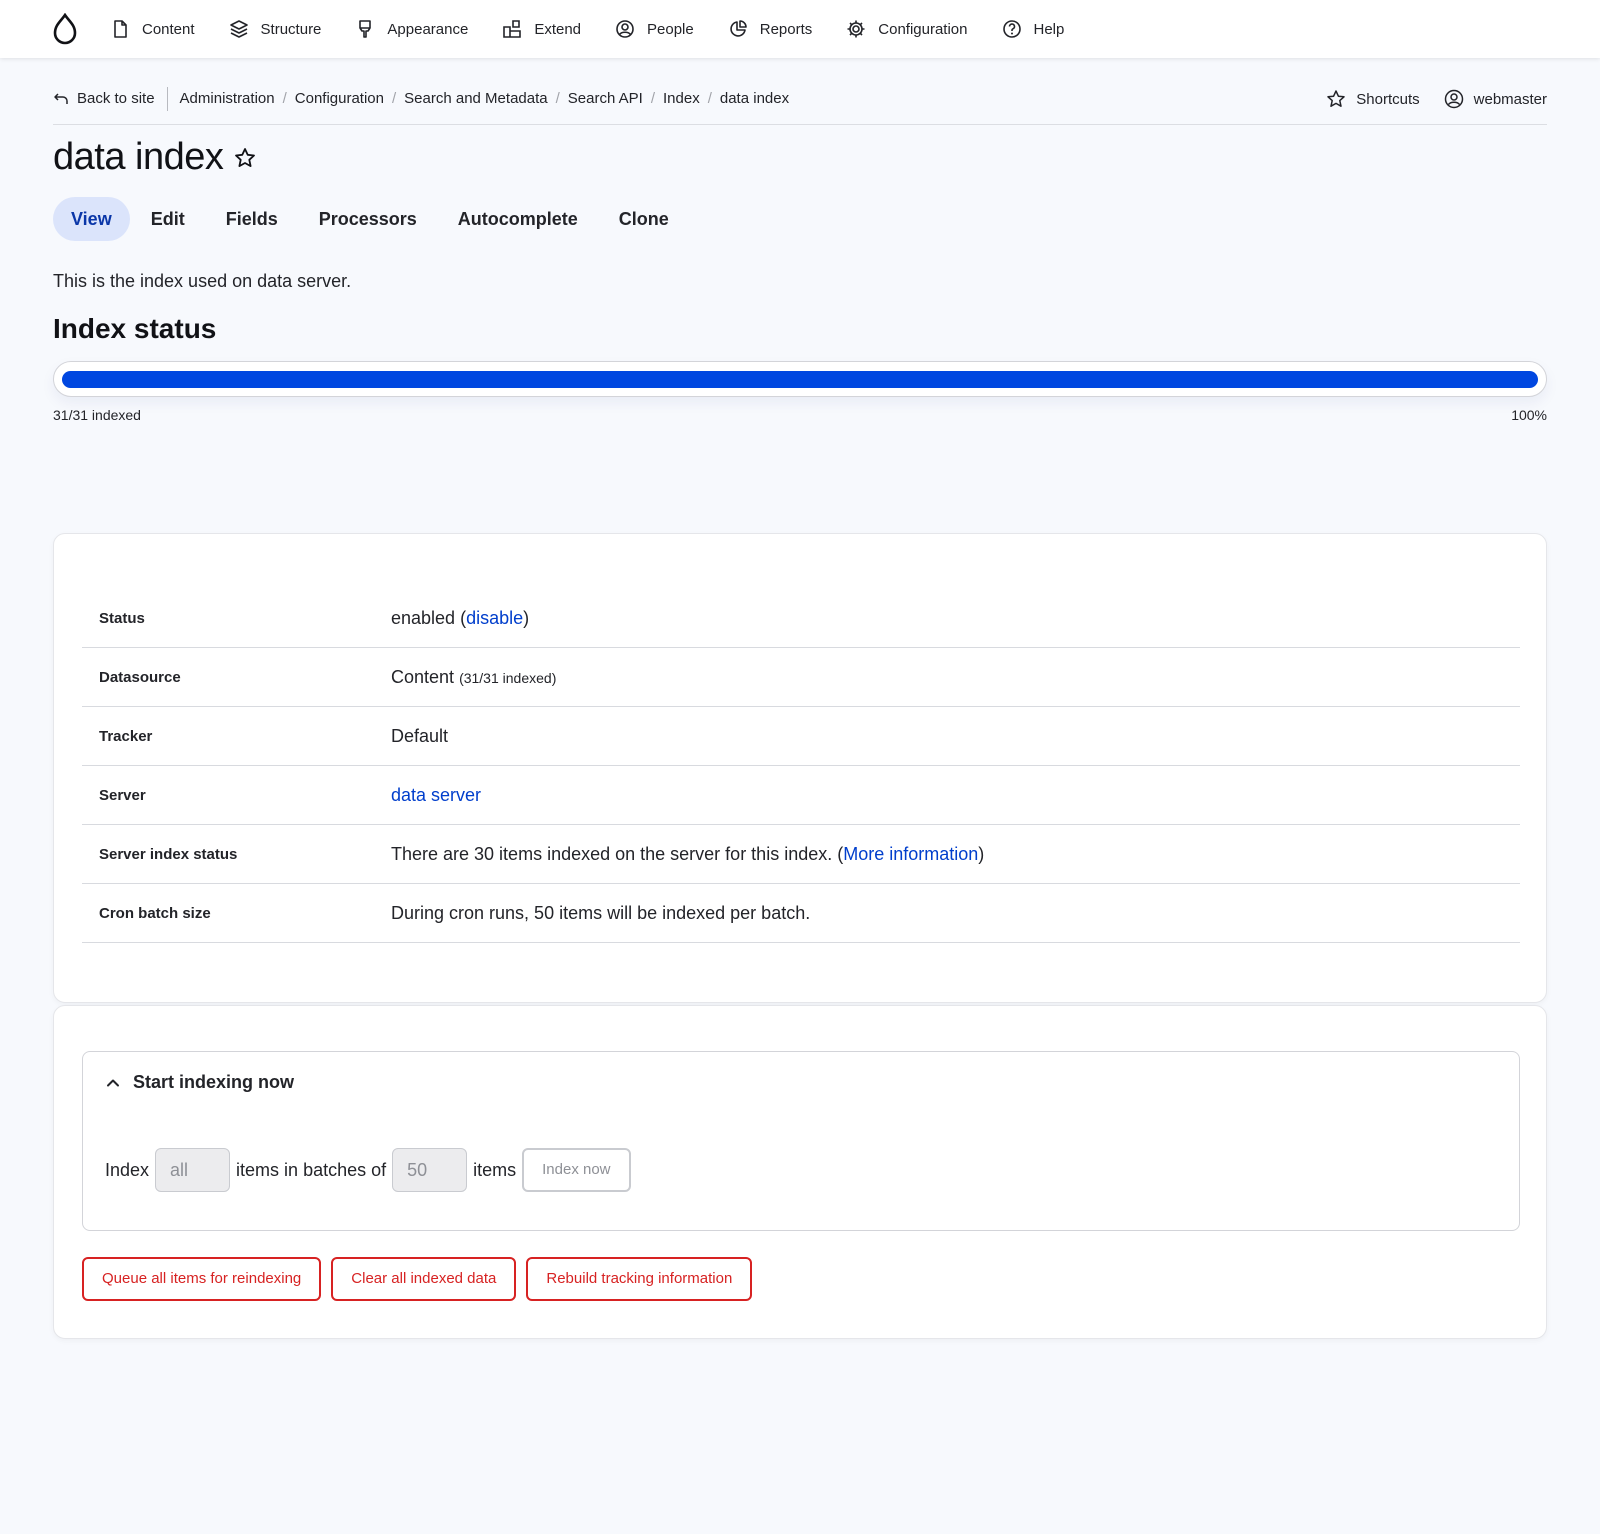  Describe the element at coordinates (801, 618) in the screenshot. I see `table-row: Status enabled (disable)` at that location.